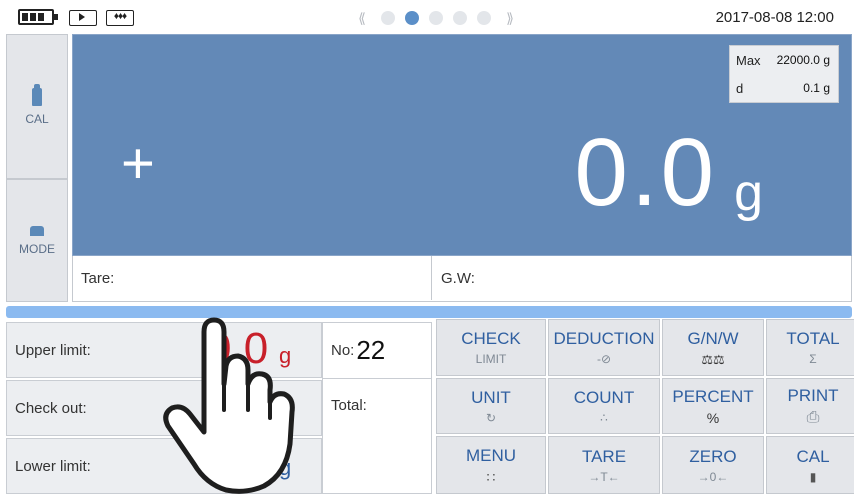 The width and height of the screenshot is (854, 497). Describe the element at coordinates (604, 359) in the screenshot. I see `deduction-icon: -⊘` at that location.